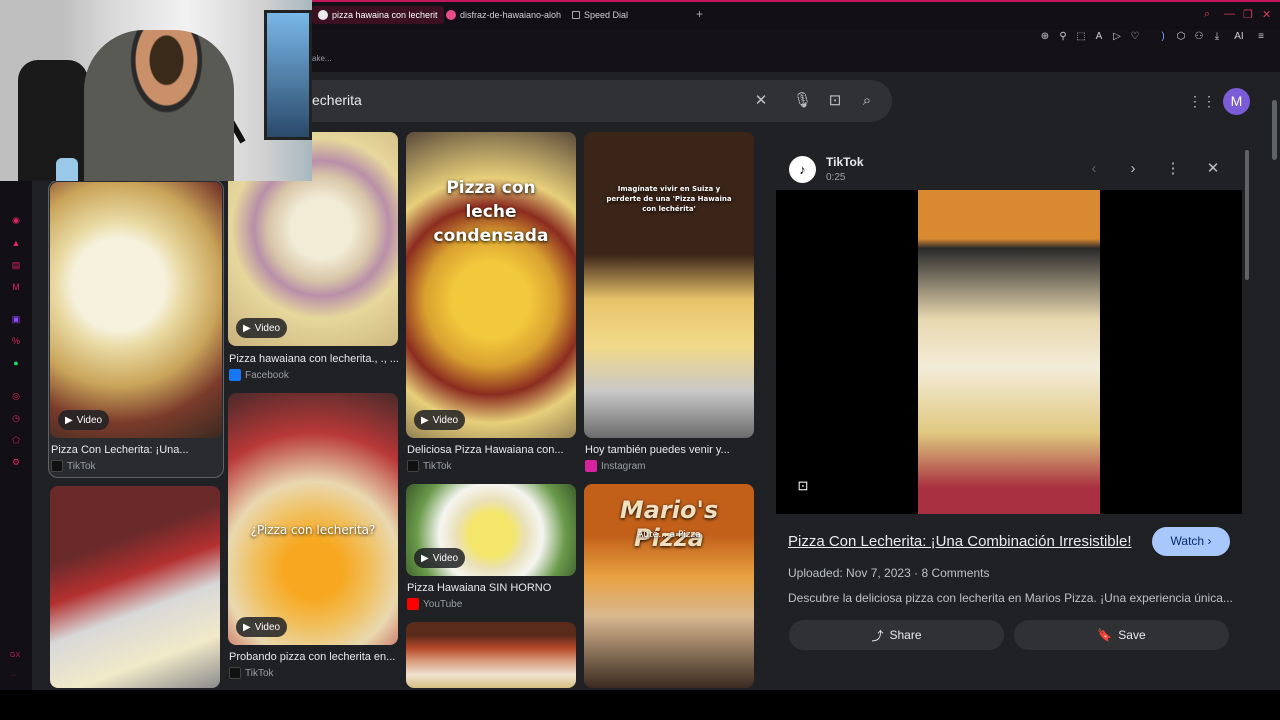 The height and width of the screenshot is (720, 1280). I want to click on more-icon: ···, so click(13, 675).